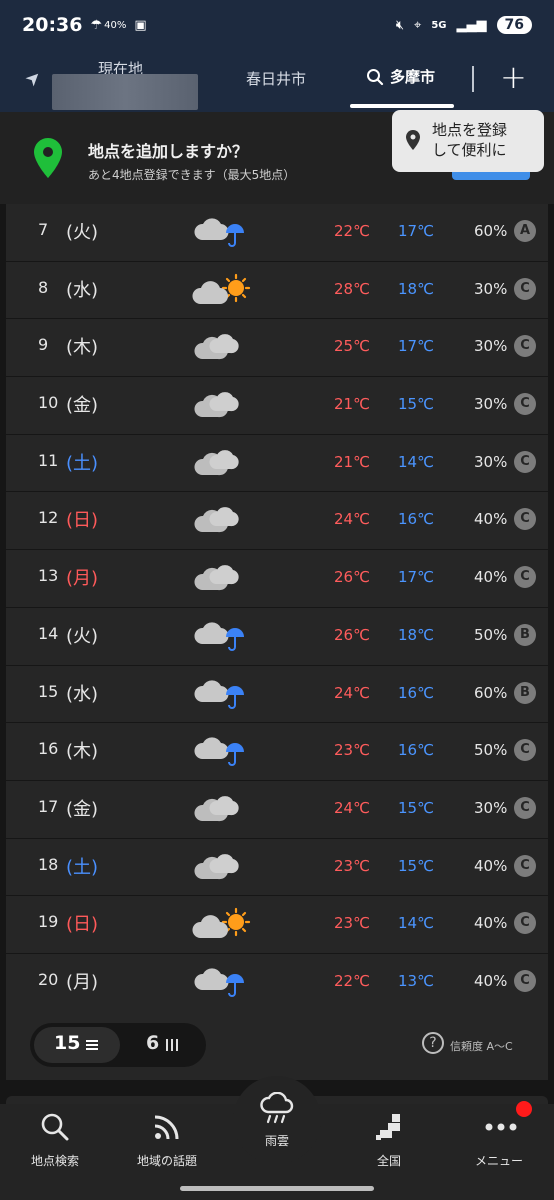 This screenshot has height=1200, width=554. Describe the element at coordinates (82, 232) in the screenshot. I see `weekday: (火)` at that location.